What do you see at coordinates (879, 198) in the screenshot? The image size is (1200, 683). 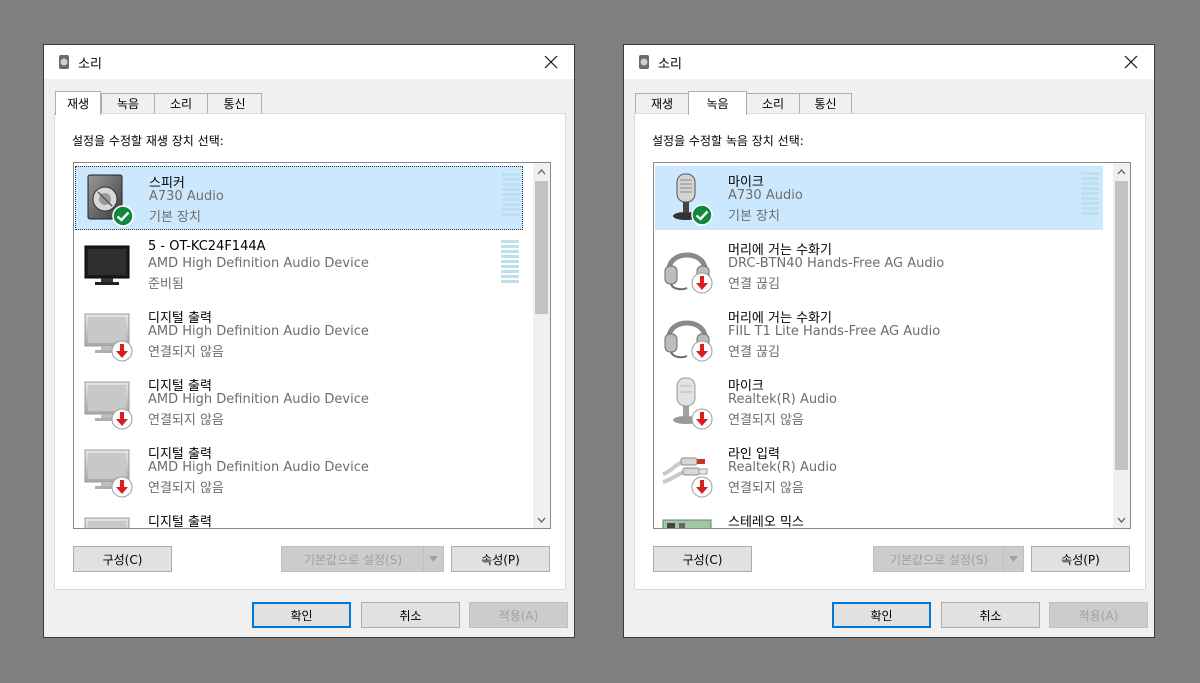 I see `device-item-microphone: 마이크 A730 Audio 기본 장치` at bounding box center [879, 198].